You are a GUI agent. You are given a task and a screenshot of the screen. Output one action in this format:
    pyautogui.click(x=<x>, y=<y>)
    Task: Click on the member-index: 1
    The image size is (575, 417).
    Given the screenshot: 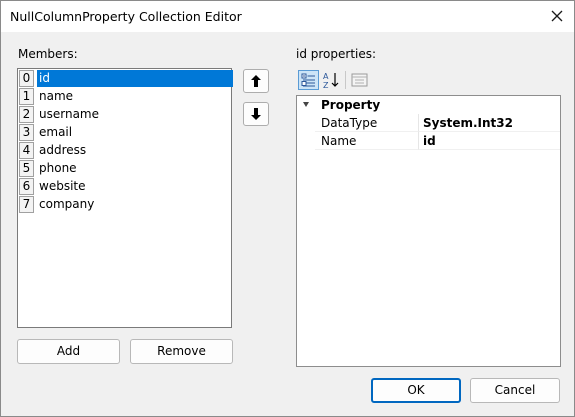 What is the action you would take?
    pyautogui.click(x=26, y=96)
    